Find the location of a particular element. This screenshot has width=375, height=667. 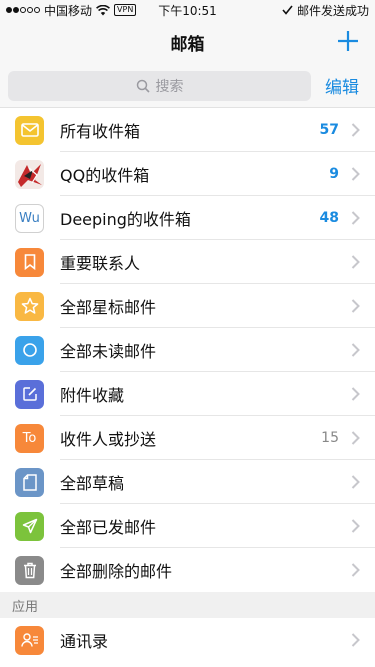

mailbox-label: 全部已发邮件 is located at coordinates (108, 527).